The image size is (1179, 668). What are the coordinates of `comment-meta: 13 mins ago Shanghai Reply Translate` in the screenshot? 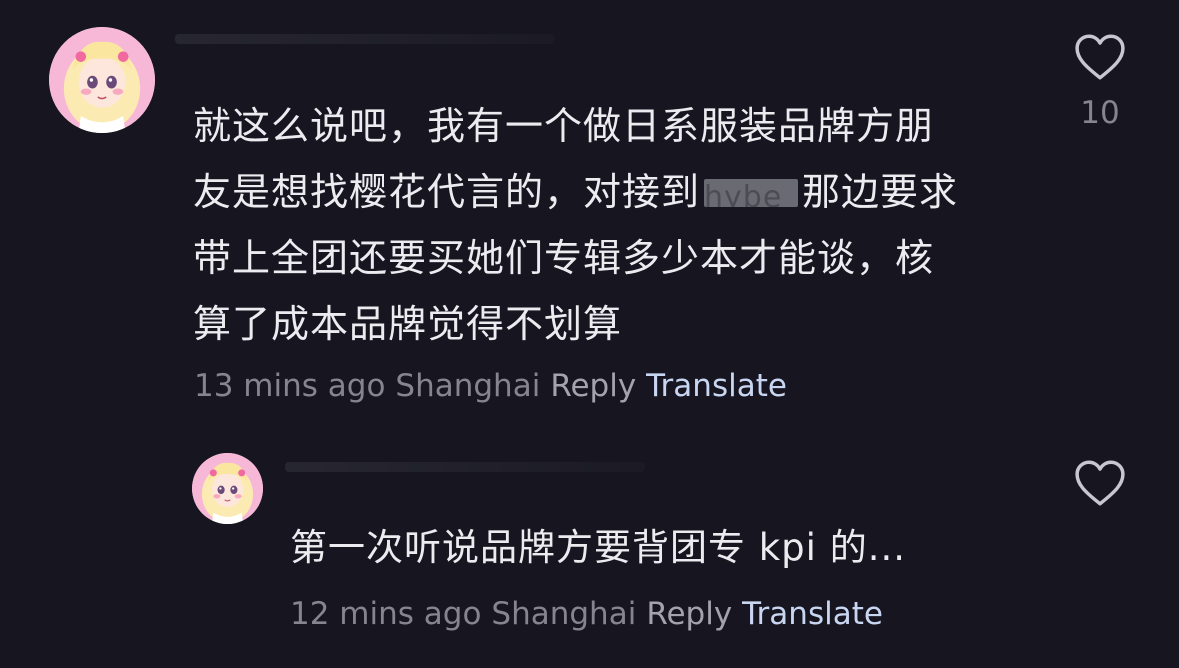 It's located at (490, 386).